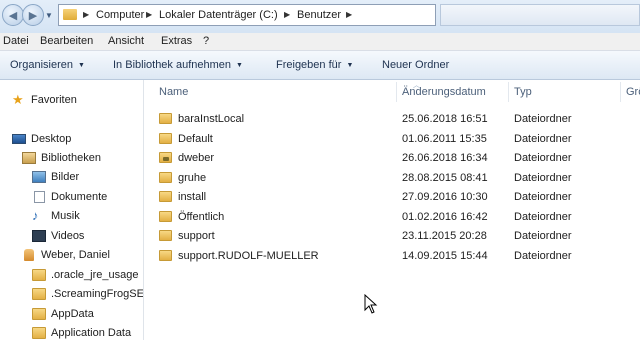 Image resolution: width=640 pixels, height=340 pixels. What do you see at coordinates (445, 177) in the screenshot?
I see `file-date: 28.08.2015 08:41` at bounding box center [445, 177].